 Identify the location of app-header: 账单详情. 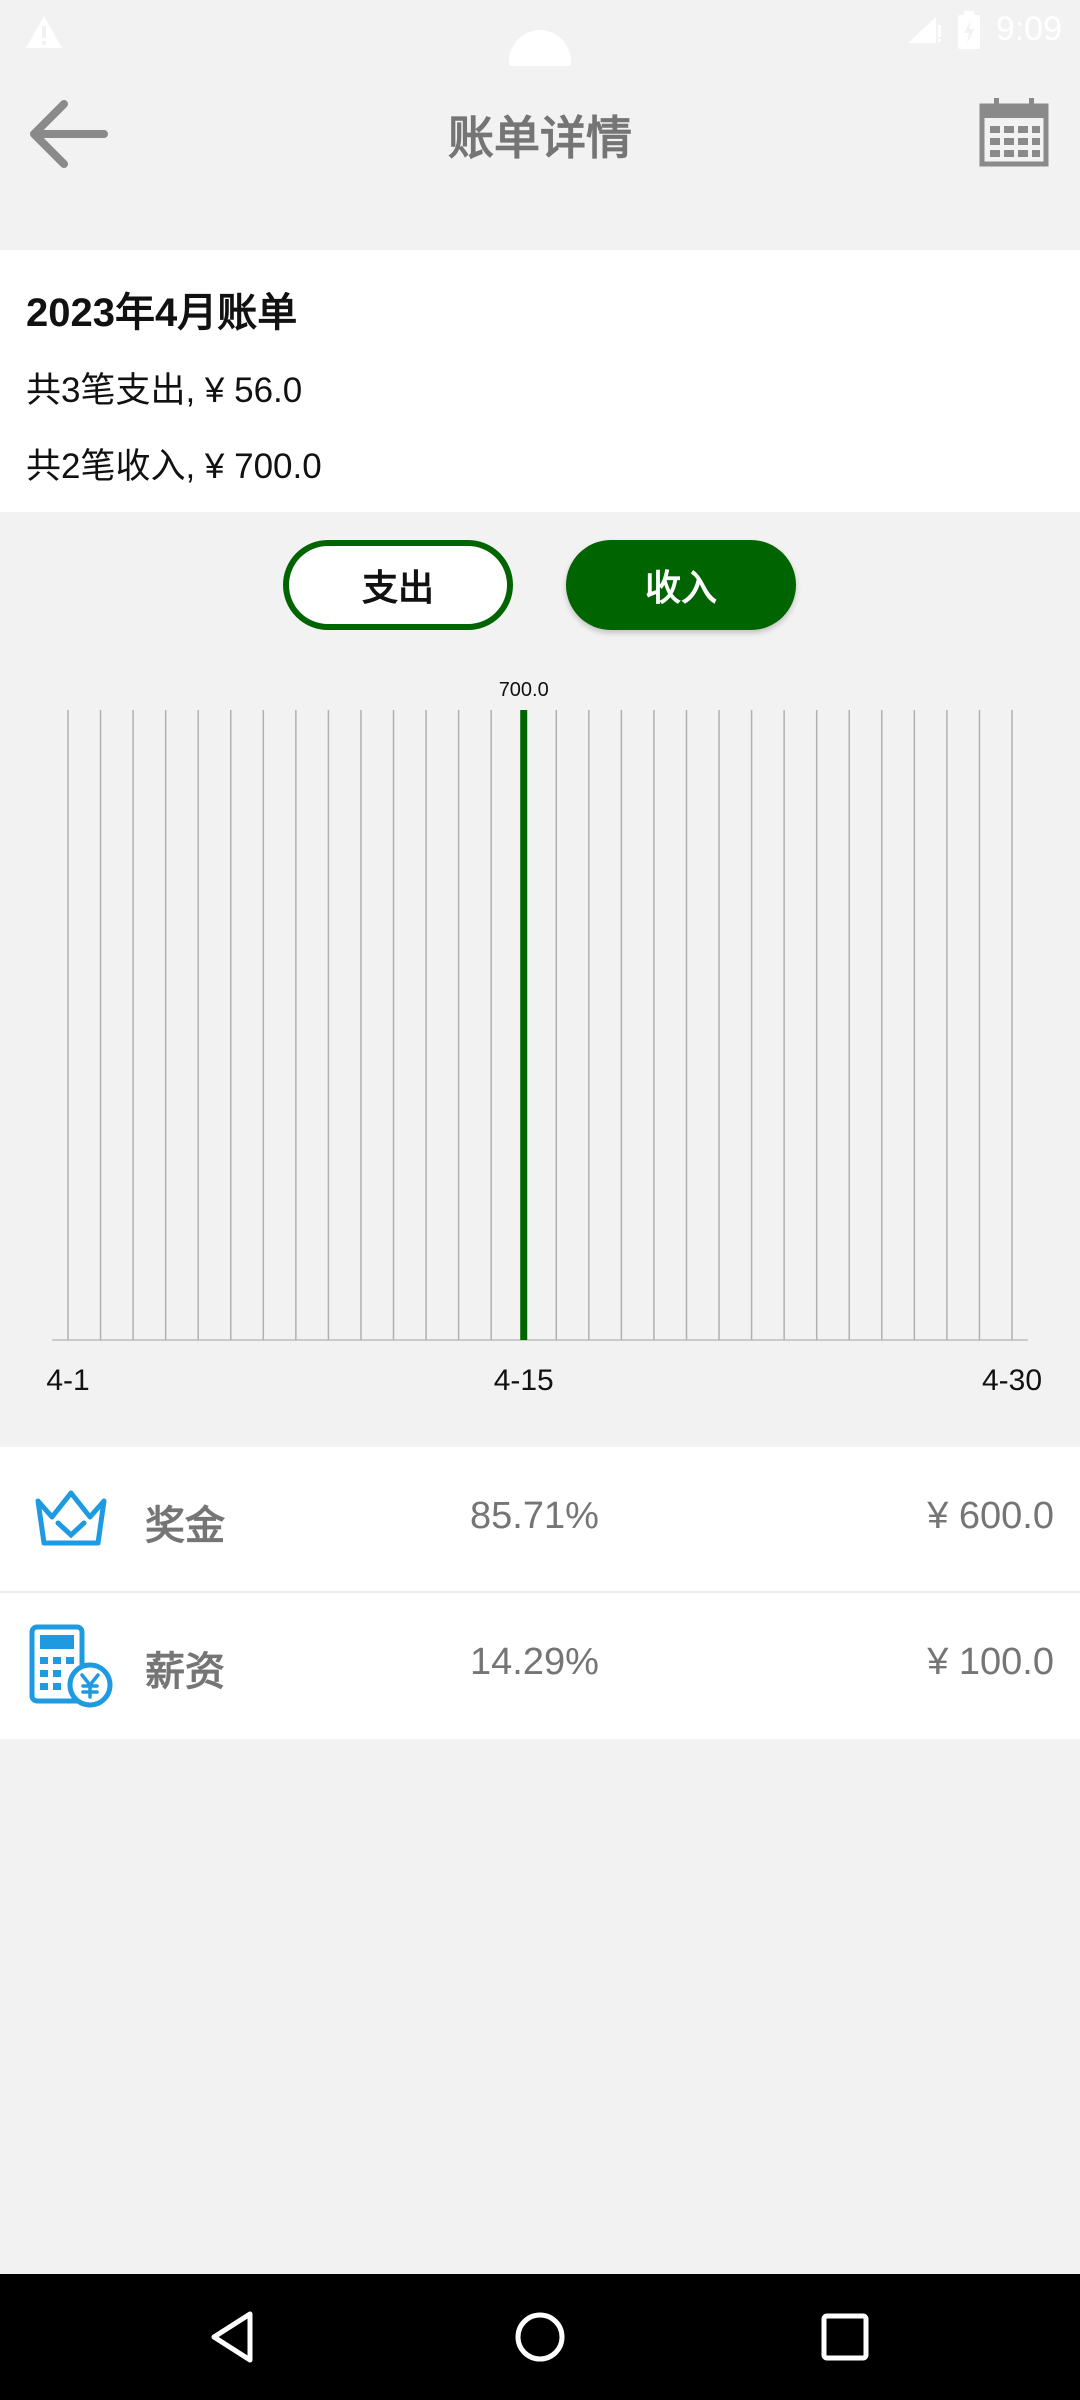
(540, 158).